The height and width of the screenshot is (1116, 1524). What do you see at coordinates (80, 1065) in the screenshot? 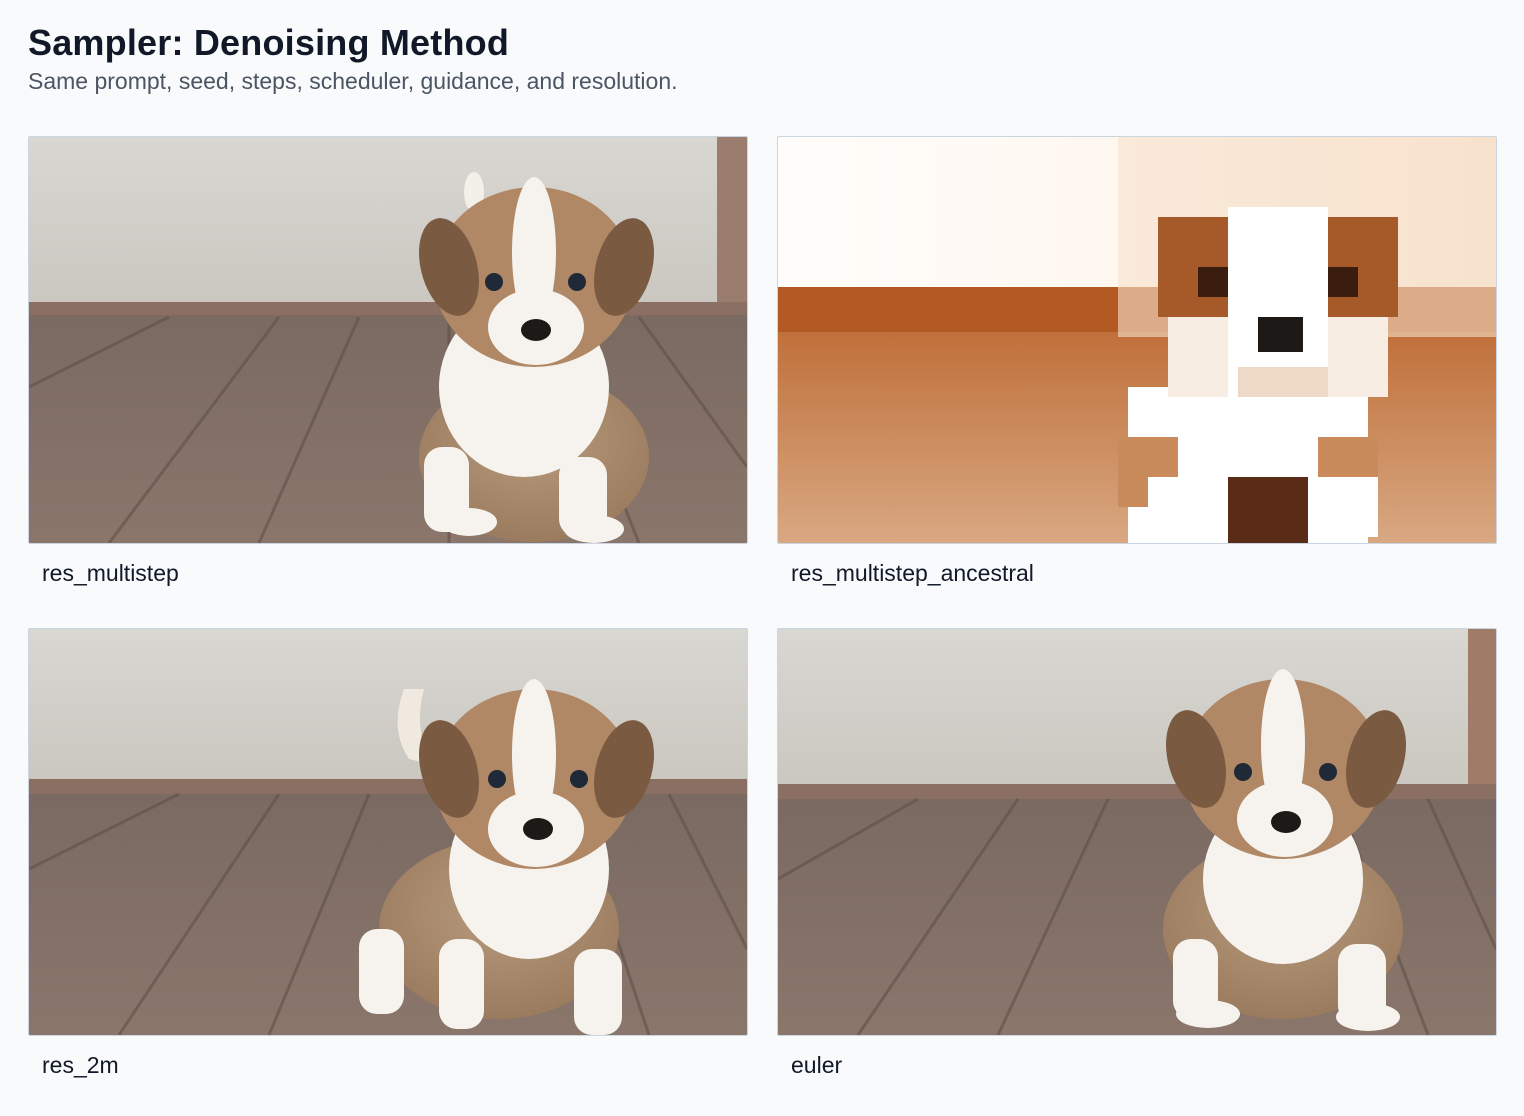
I see `sample-label: res_2m` at bounding box center [80, 1065].